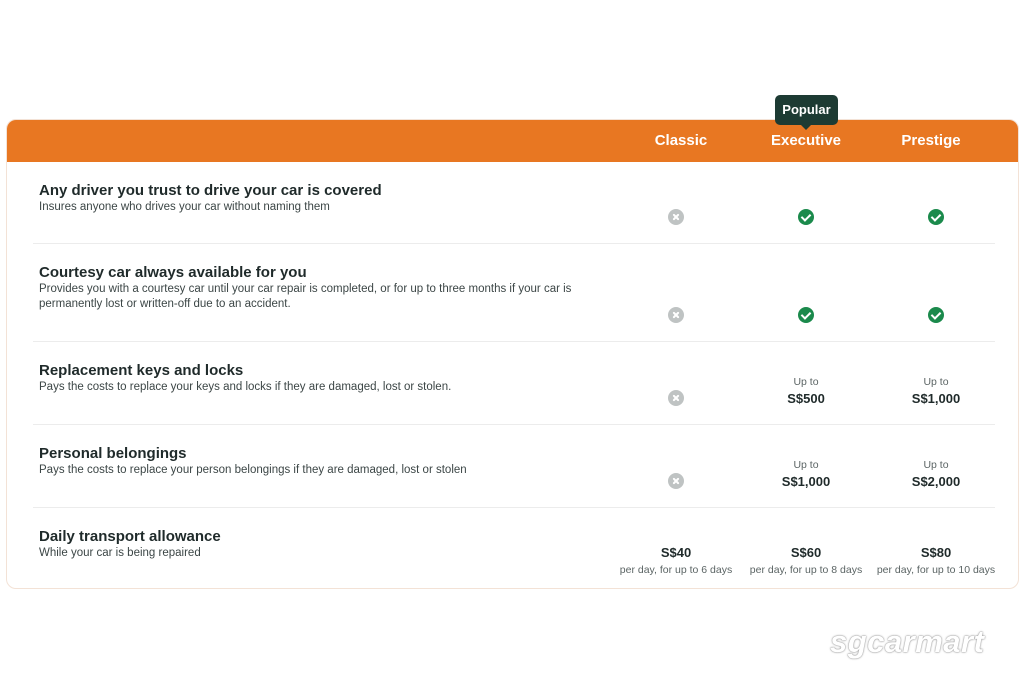 The image size is (1024, 683). Describe the element at coordinates (936, 481) in the screenshot. I see `cover-amount: S$2,000` at that location.